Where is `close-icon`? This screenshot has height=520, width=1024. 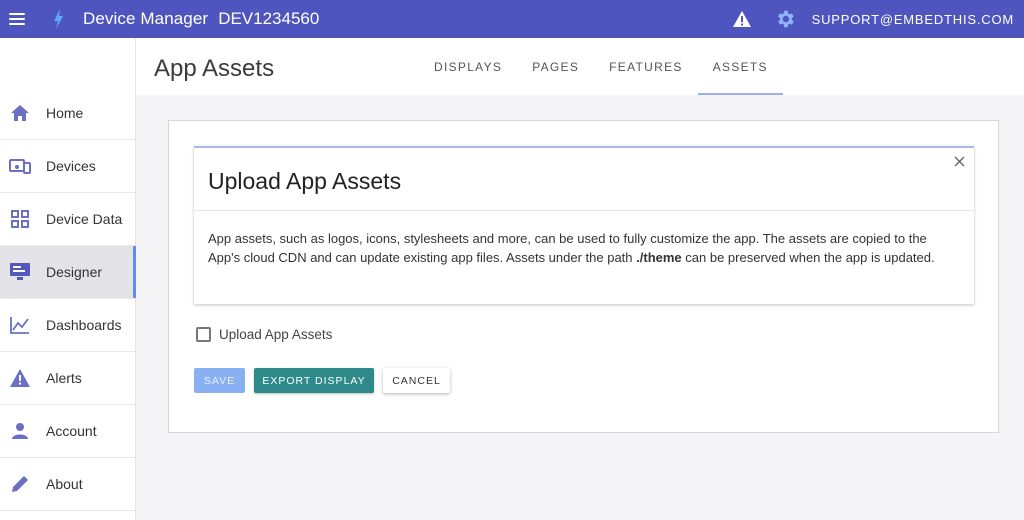 close-icon is located at coordinates (959, 161).